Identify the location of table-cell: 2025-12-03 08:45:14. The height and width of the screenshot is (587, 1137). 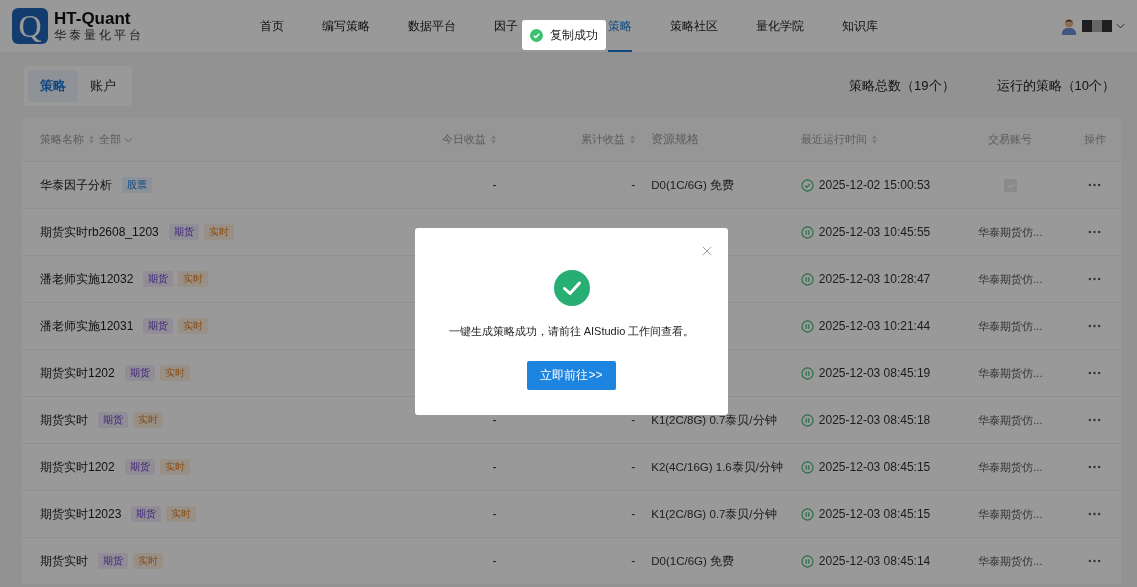
(874, 561).